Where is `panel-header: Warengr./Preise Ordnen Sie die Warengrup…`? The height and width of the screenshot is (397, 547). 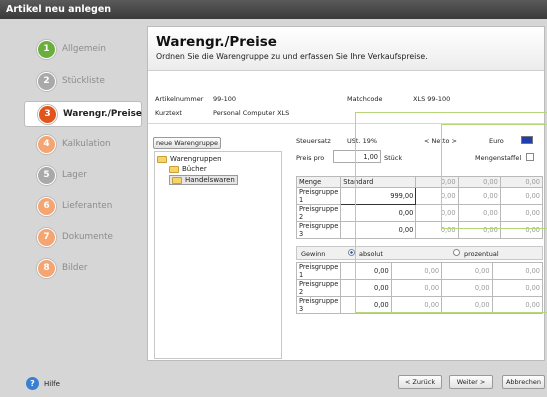
panel-header: Warengr./Preise Ordnen Sie die Warengrup… is located at coordinates (346, 49).